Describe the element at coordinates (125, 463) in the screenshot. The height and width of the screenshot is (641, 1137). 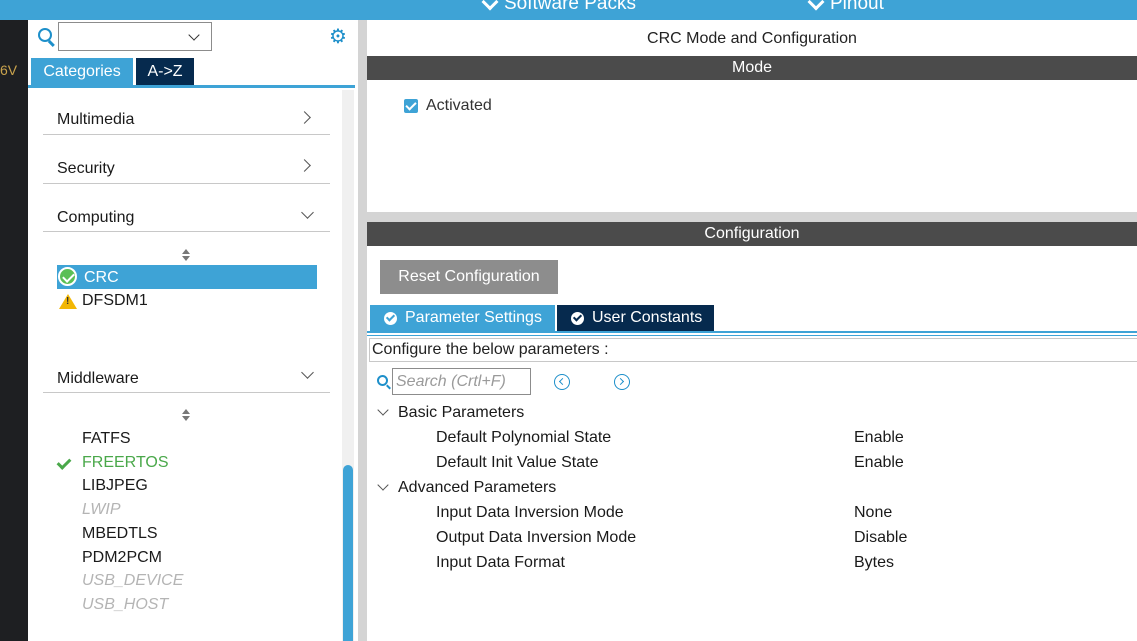
I see `list-item-freertos: FREERTOS` at that location.